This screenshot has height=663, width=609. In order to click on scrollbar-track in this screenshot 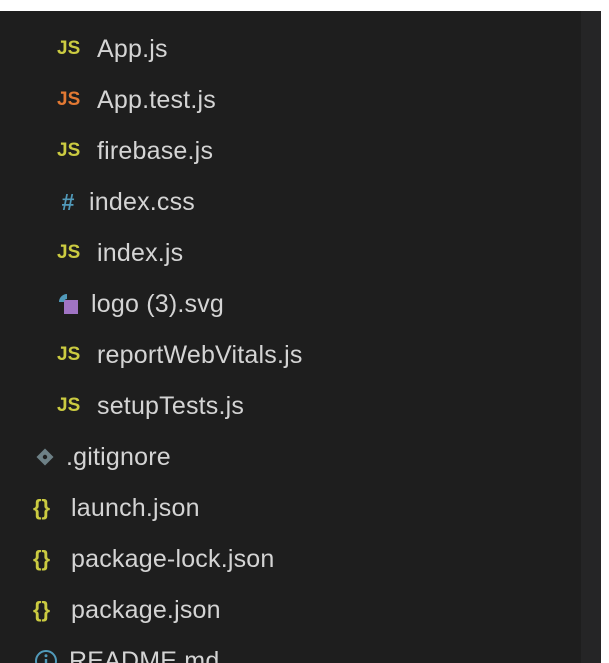, I will do `click(591, 337)`.